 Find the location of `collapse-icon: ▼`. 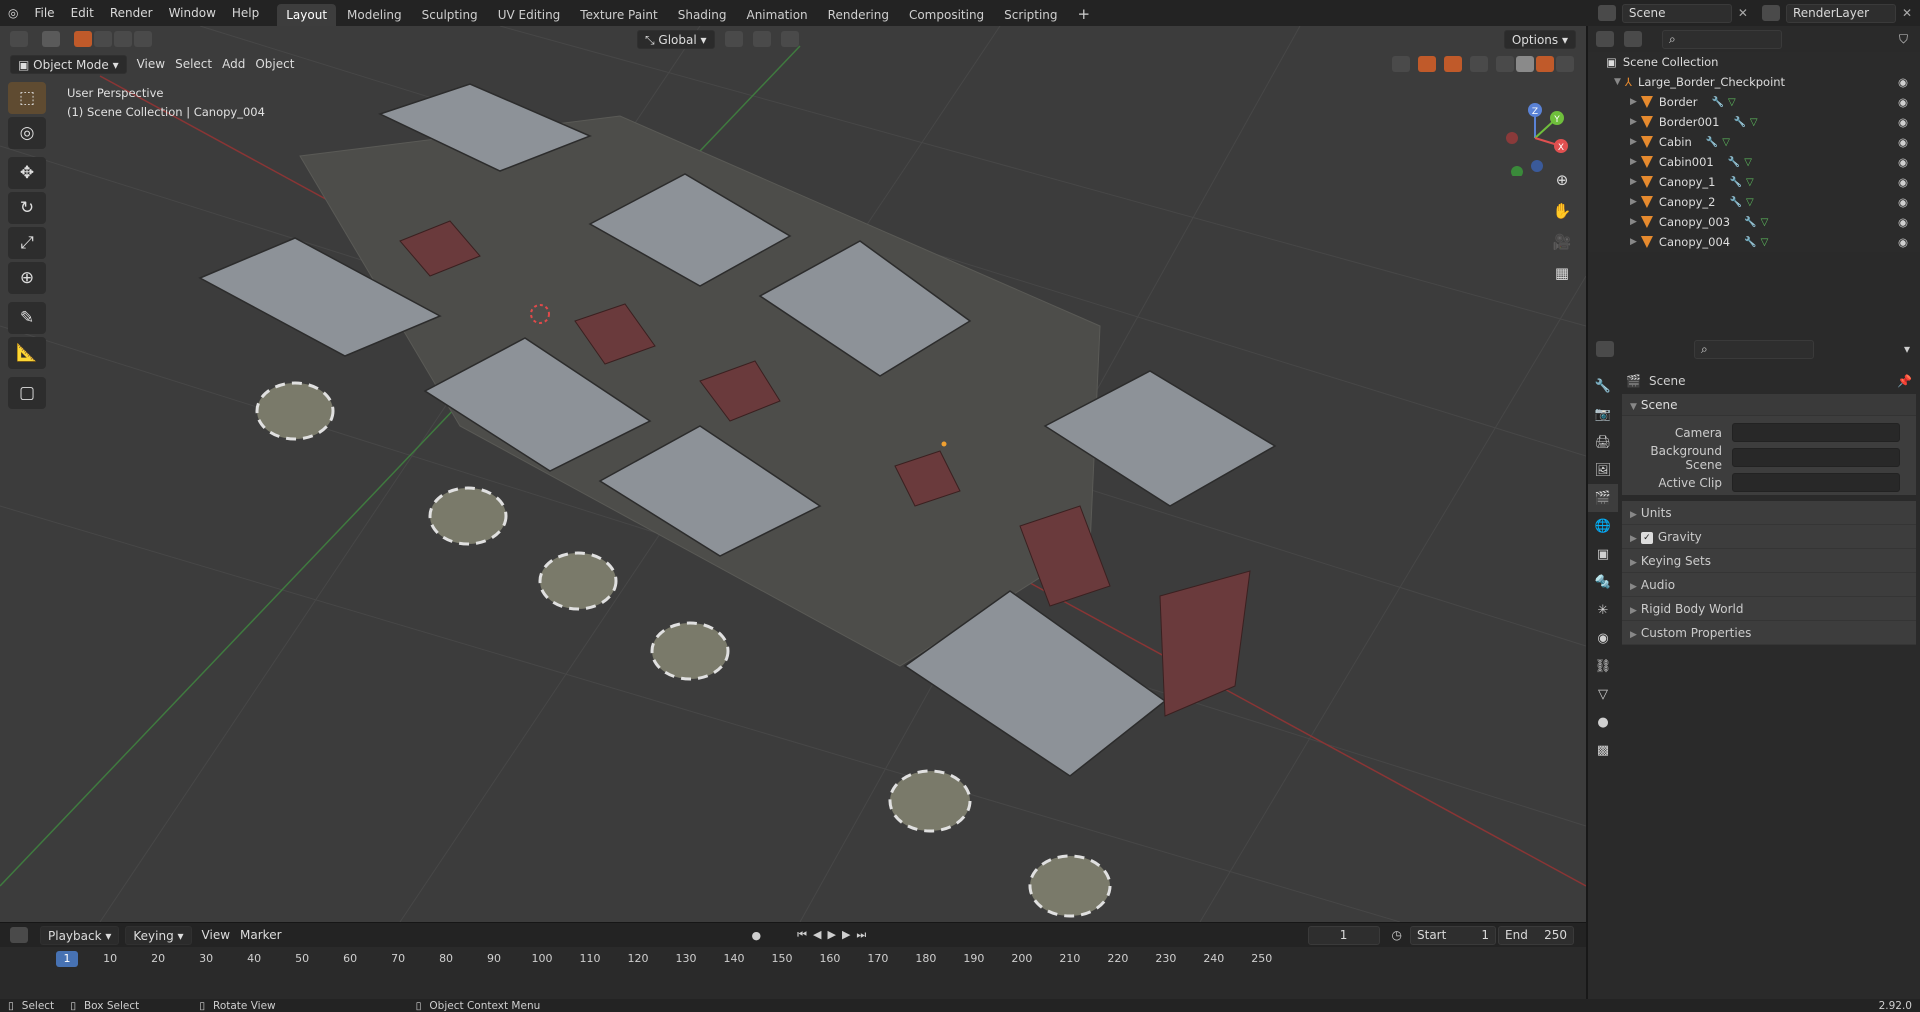

collapse-icon: ▼ is located at coordinates (1617, 82).